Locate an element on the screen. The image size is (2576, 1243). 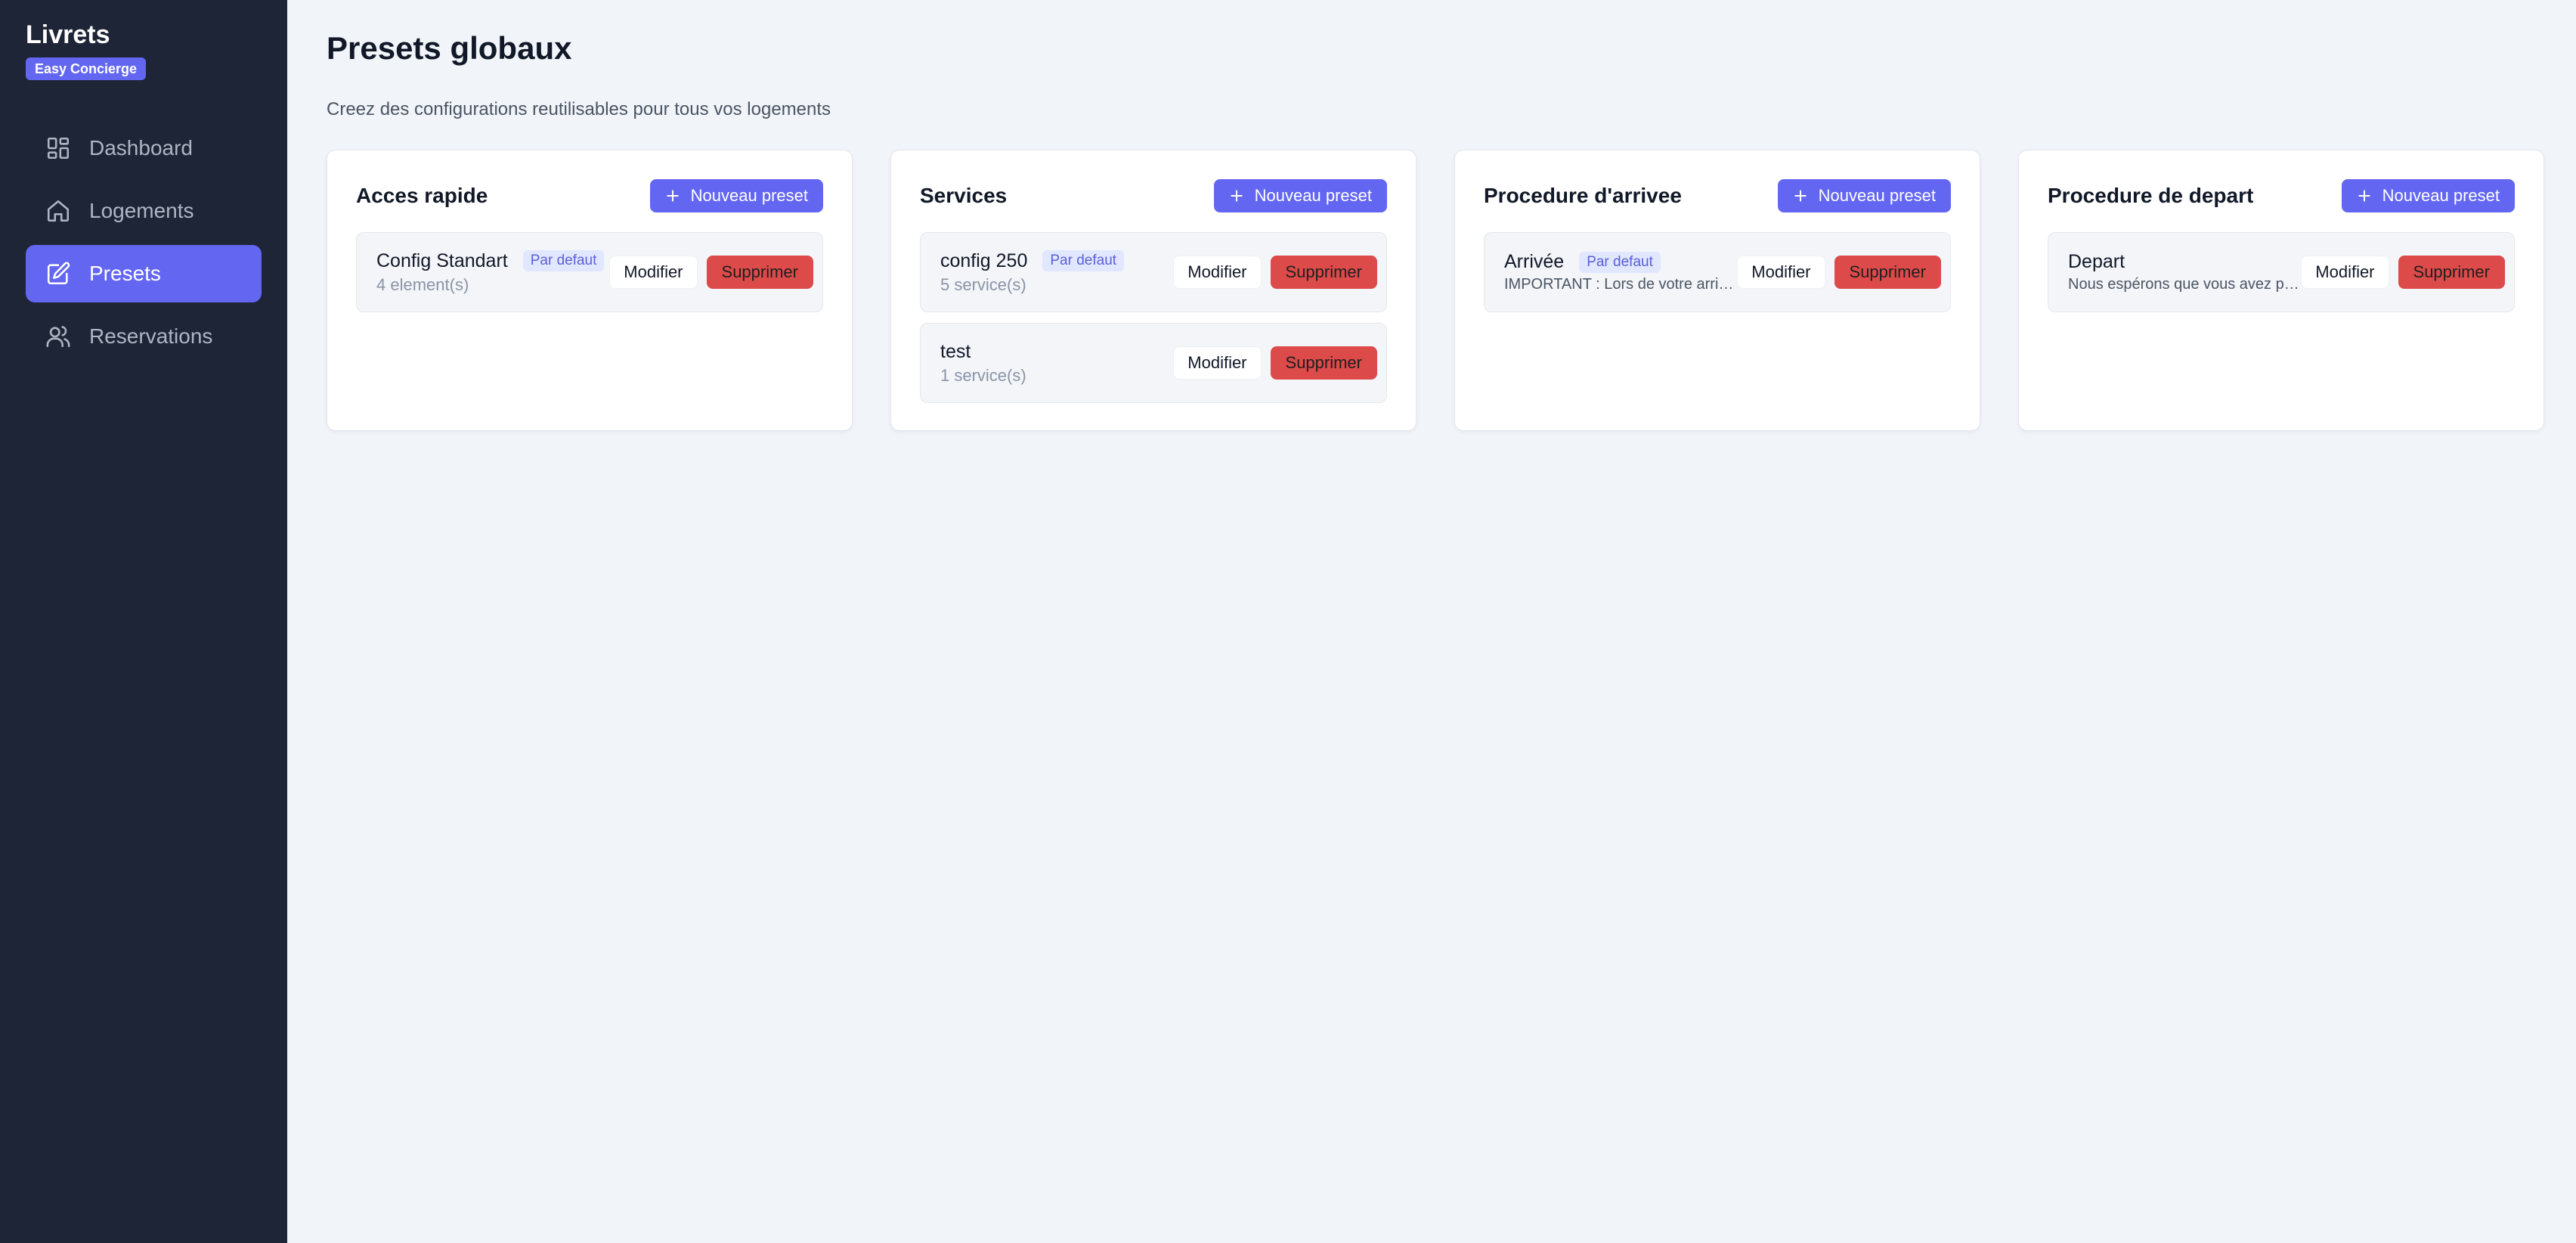
sidebar-item-label: Reservations is located at coordinates (151, 336).